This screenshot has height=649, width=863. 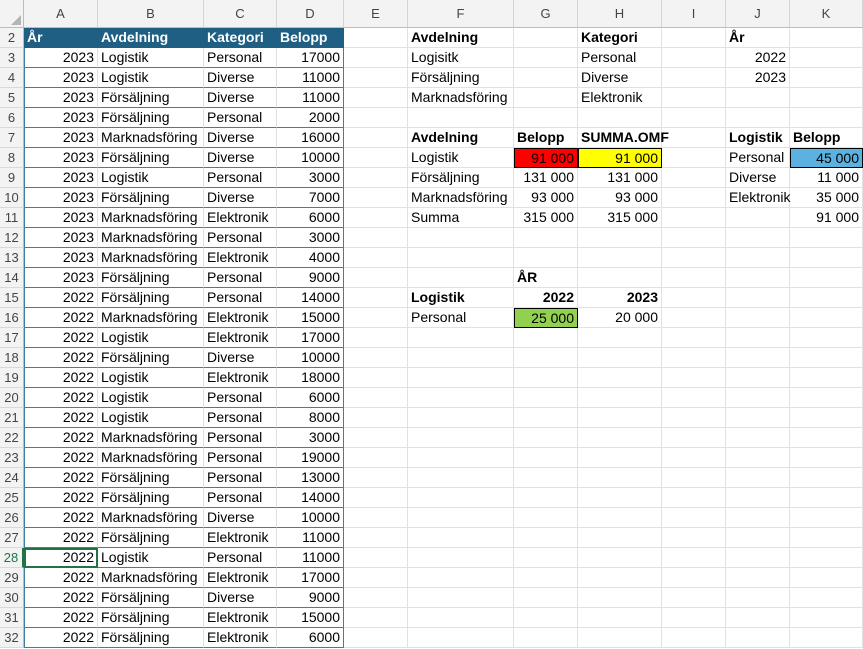 What do you see at coordinates (310, 578) in the screenshot?
I see `table-cell: 17000` at bounding box center [310, 578].